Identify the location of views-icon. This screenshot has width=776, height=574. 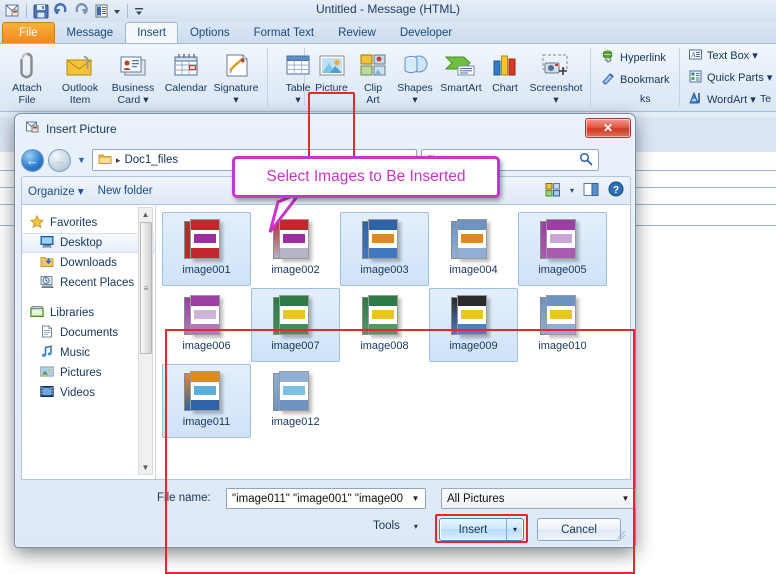
(553, 191).